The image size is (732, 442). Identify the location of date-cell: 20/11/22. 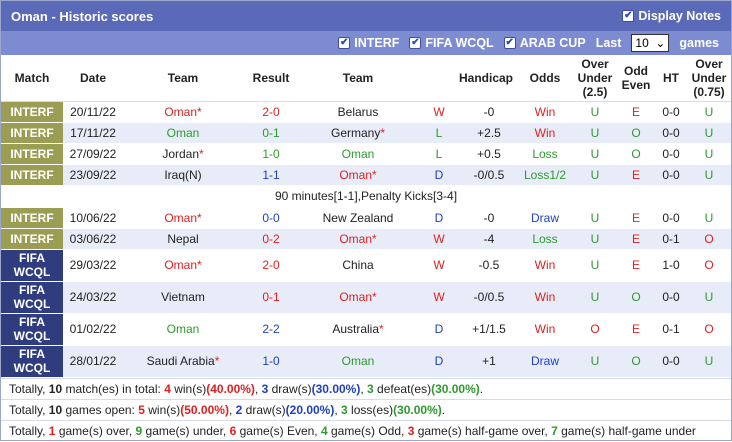
(93, 112).